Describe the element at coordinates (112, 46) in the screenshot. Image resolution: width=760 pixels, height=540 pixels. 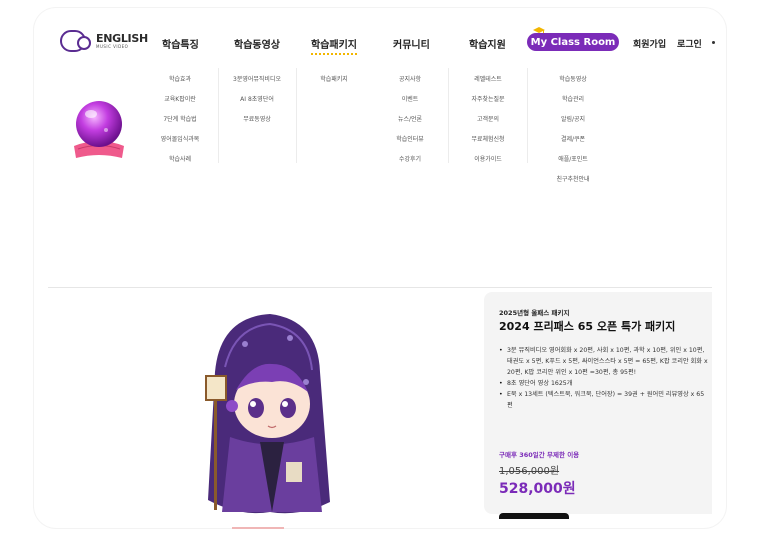
I see `logo-subtext: MUSIC VIDEO` at that location.